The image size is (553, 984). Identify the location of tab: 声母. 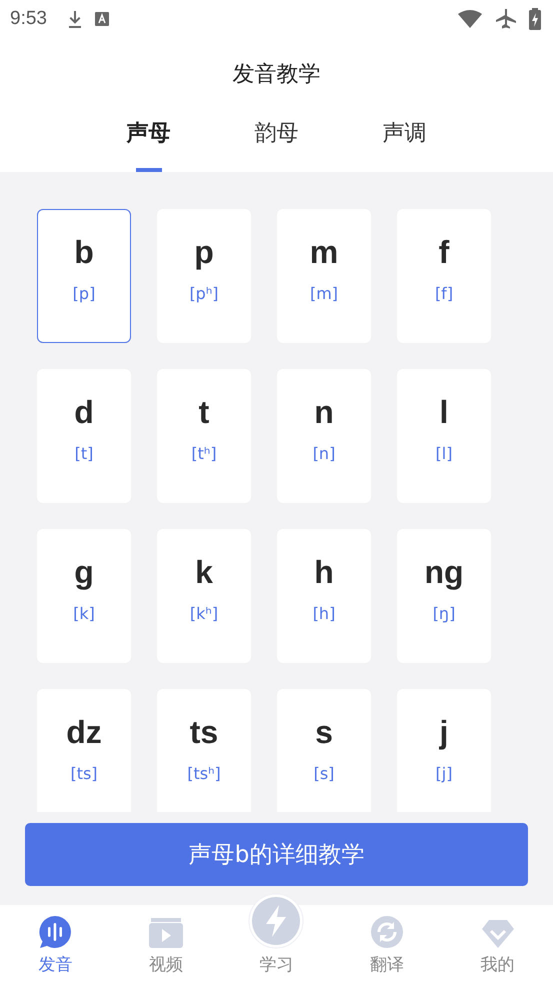
(149, 141).